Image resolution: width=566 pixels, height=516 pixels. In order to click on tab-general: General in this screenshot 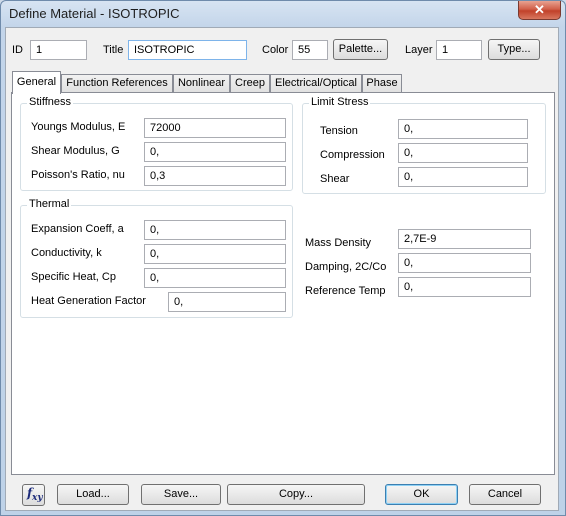, I will do `click(36, 82)`.